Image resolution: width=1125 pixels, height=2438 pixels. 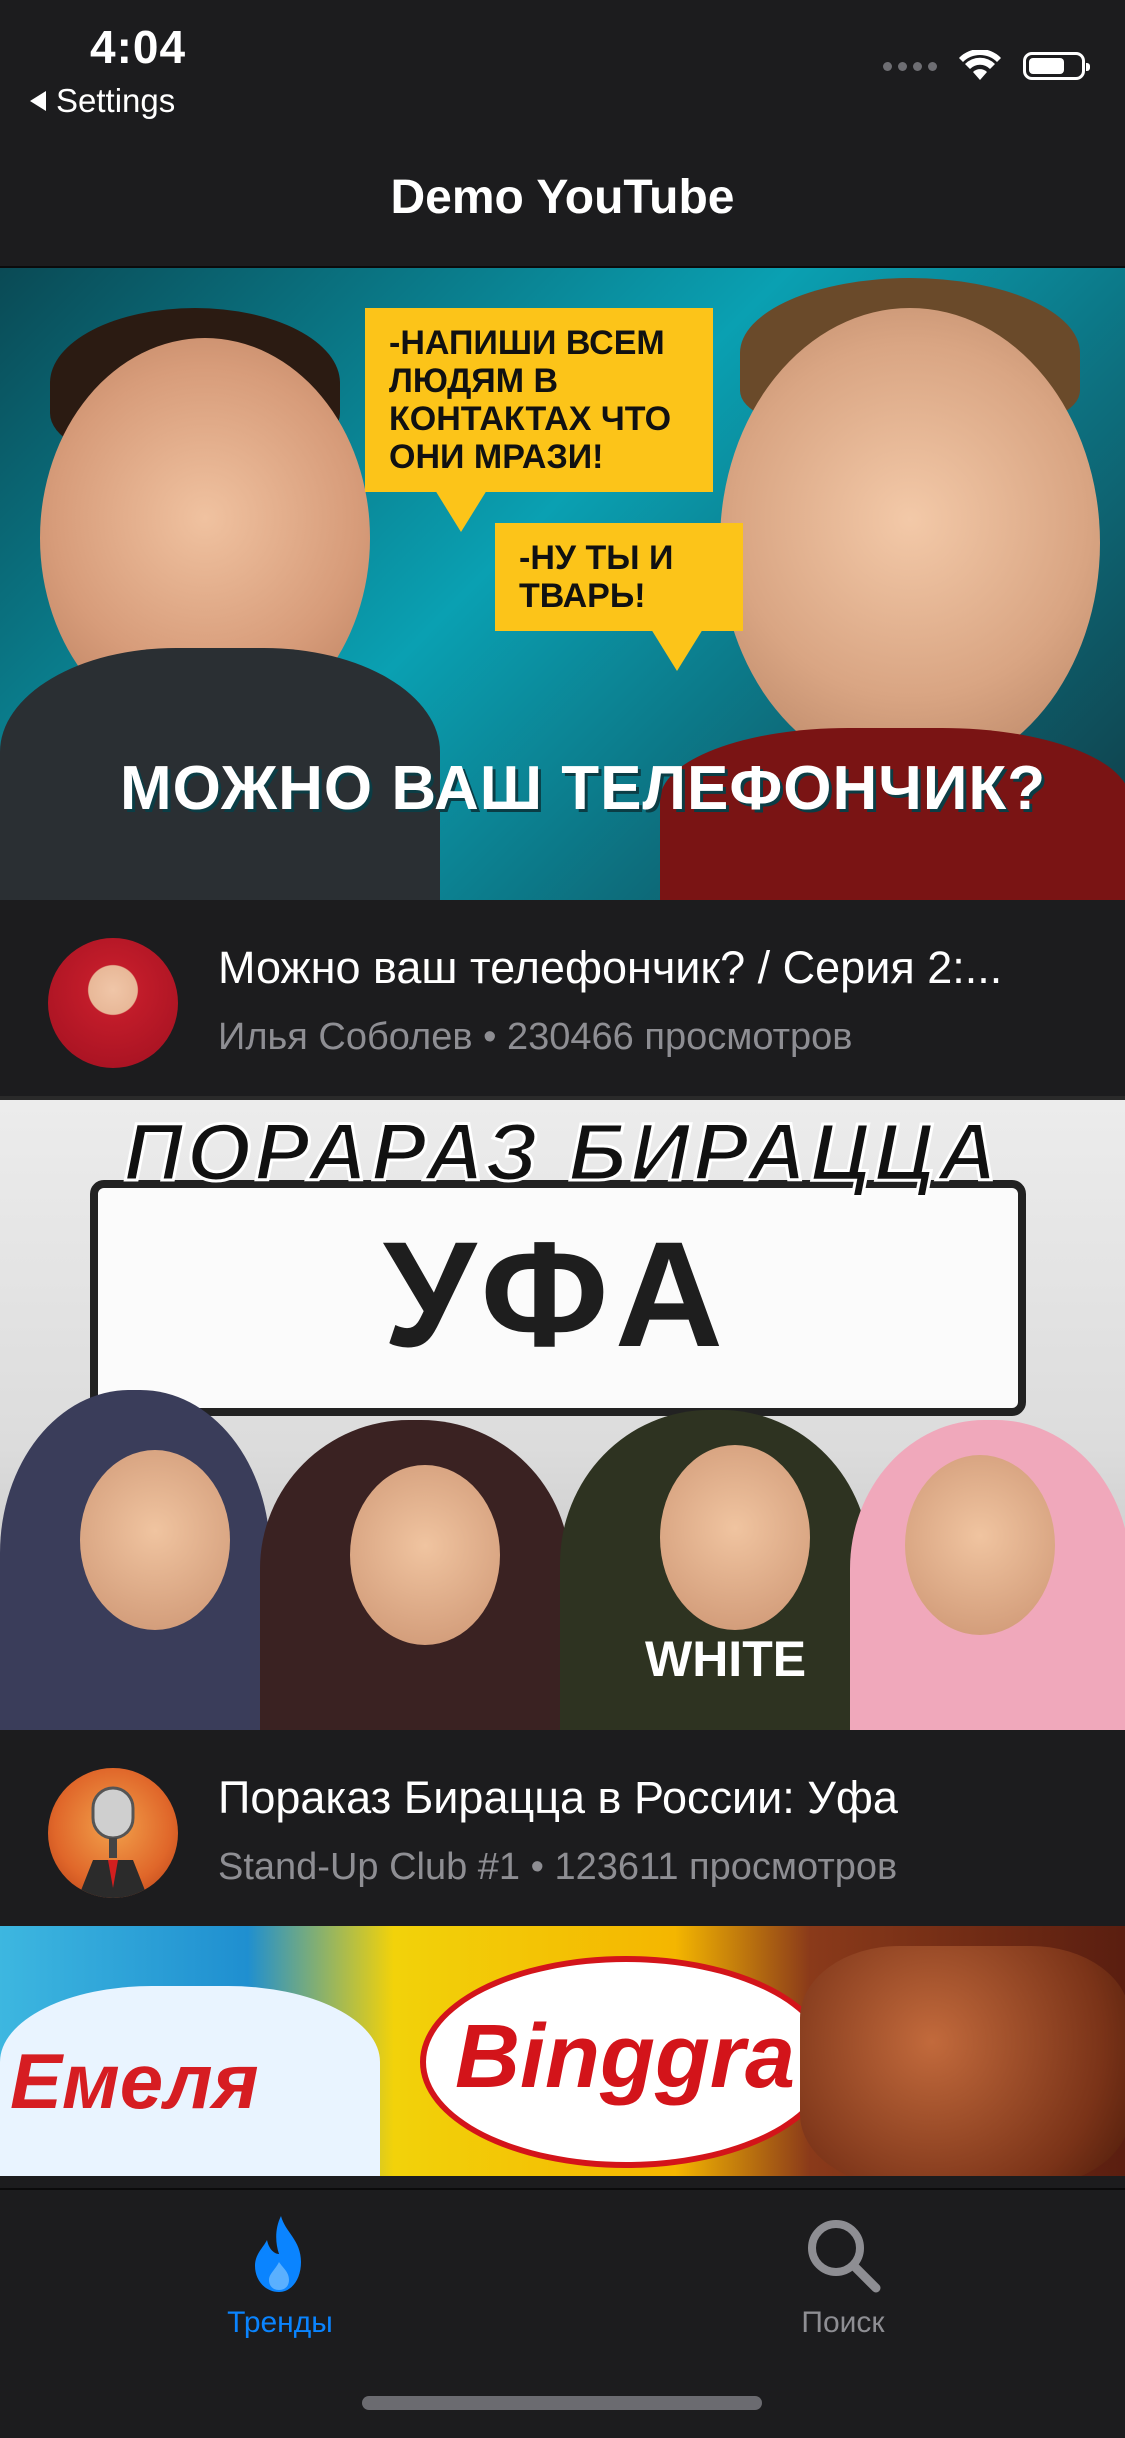 What do you see at coordinates (583, 788) in the screenshot?
I see `thumbnail-caption: МОЖНО ВАШ ТЕЛЕФОНЧИК?` at bounding box center [583, 788].